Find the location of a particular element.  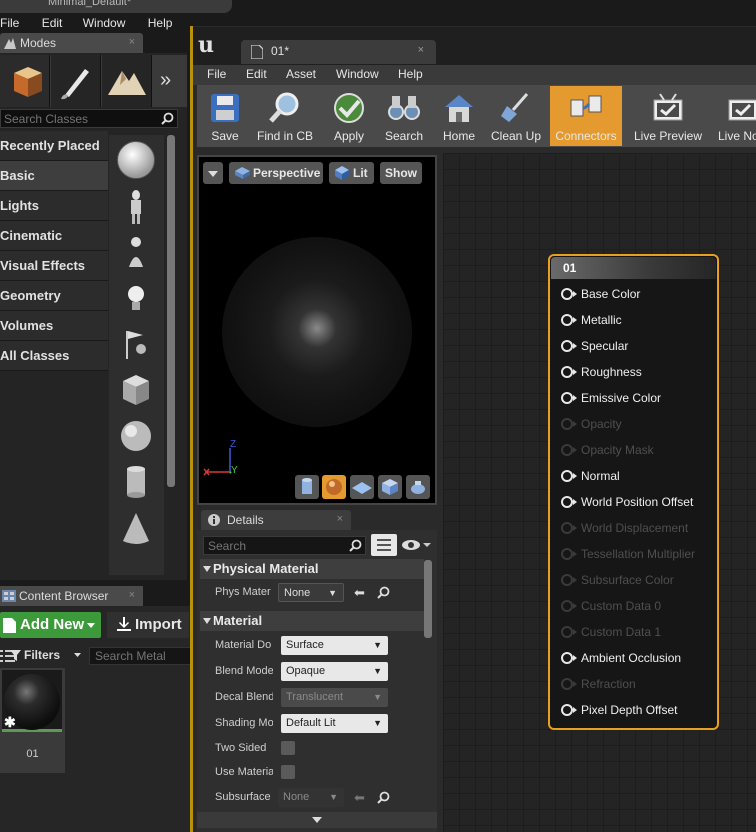

point-light-icon is located at coordinates (136, 298).